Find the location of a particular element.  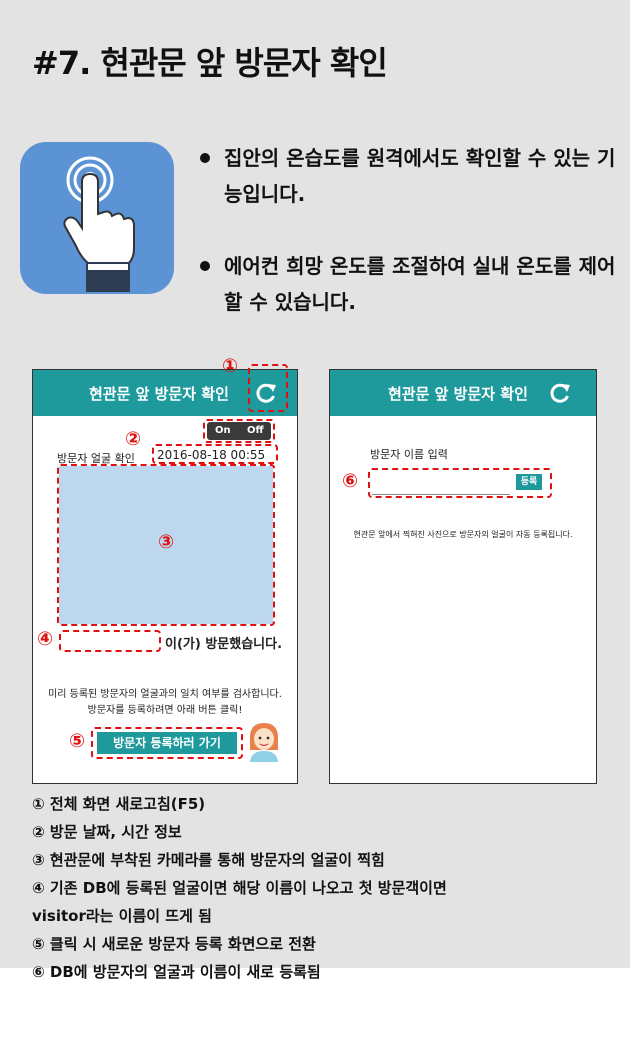

info-line-2: 방문자를 등록하려면 아래 버튼 클릭! is located at coordinates (165, 710).